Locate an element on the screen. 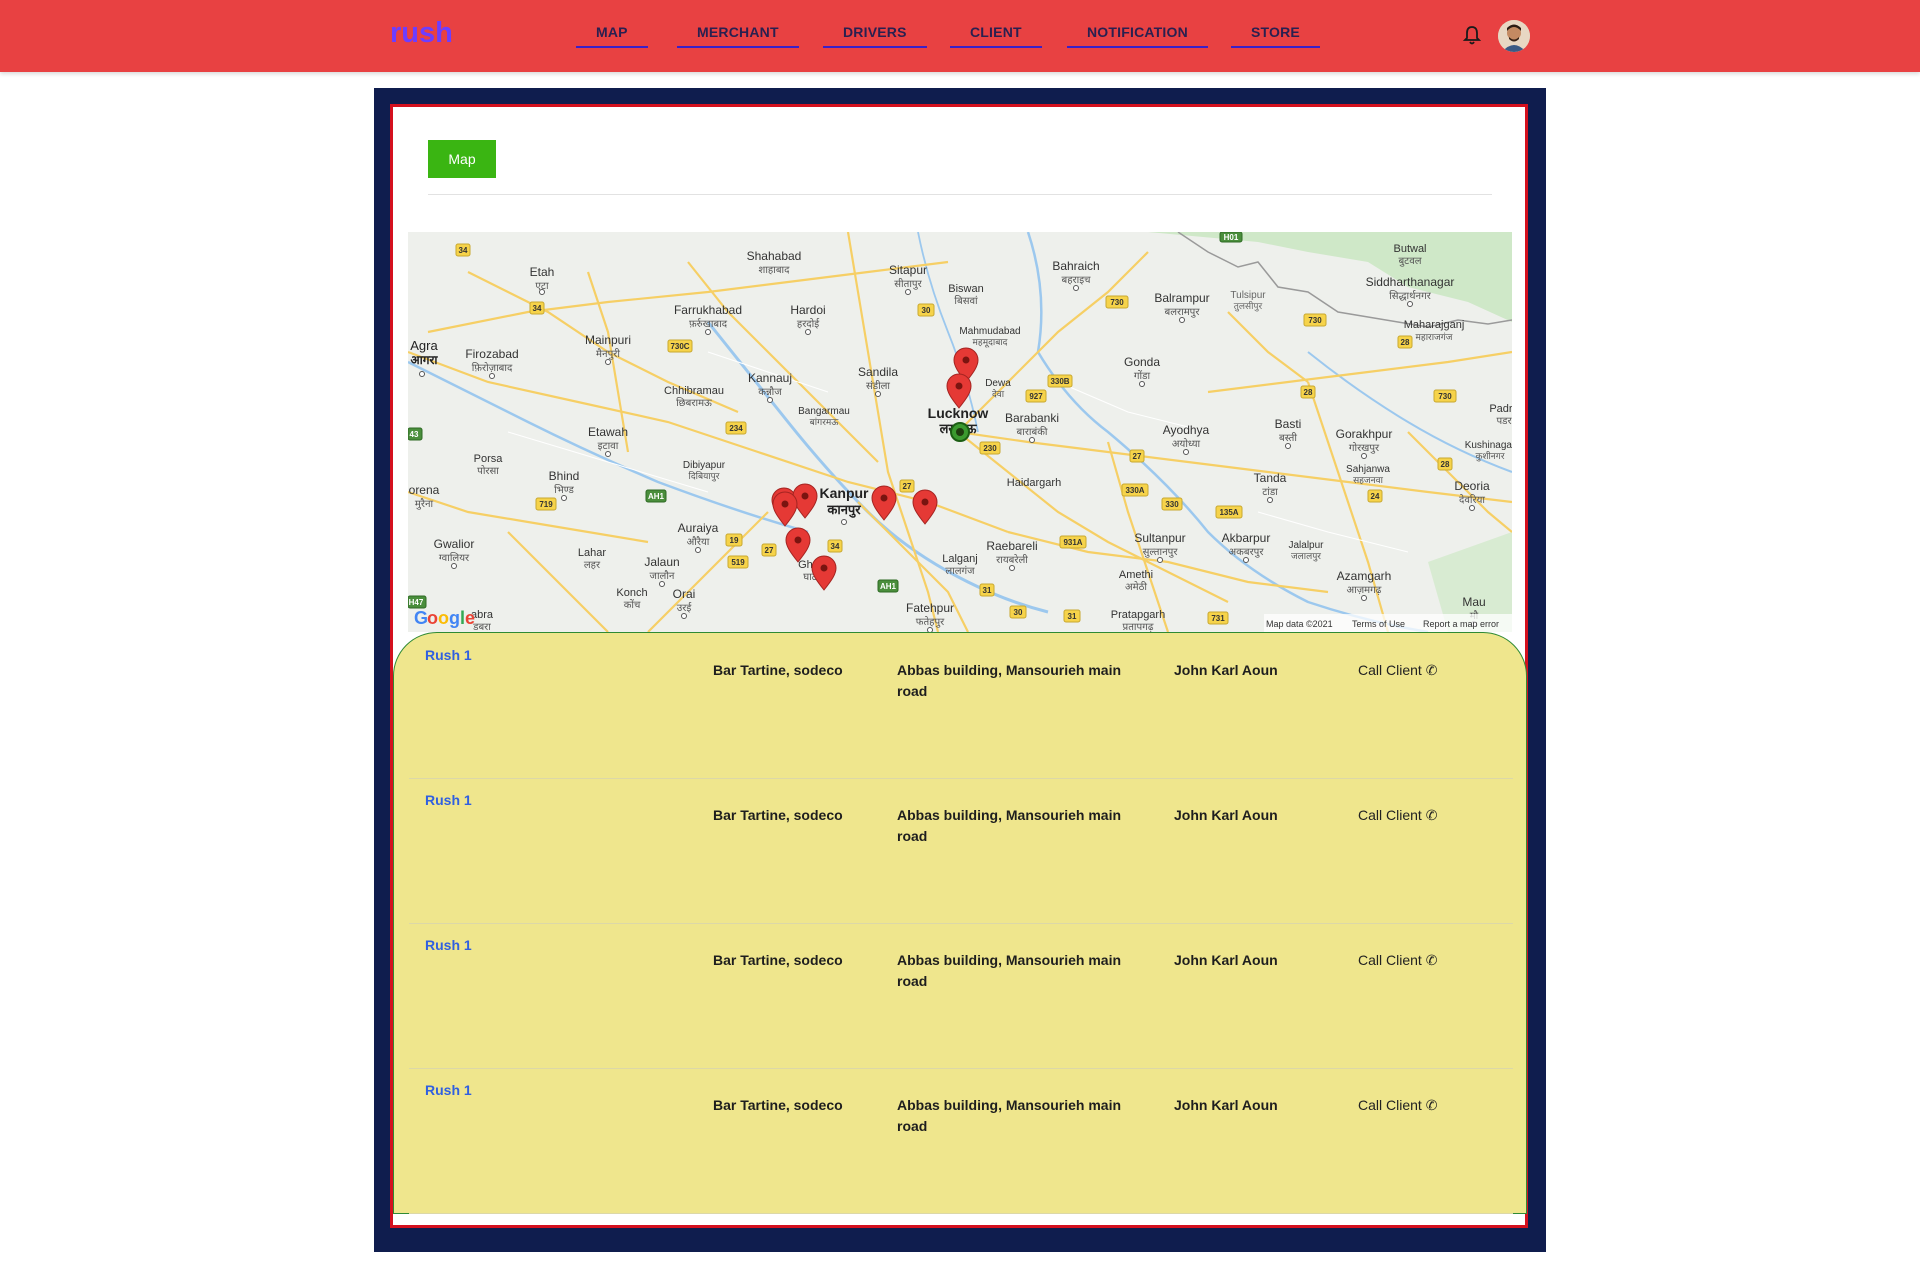  map-city-sahjanwa: Sahjanwa is located at coordinates (1368, 469).